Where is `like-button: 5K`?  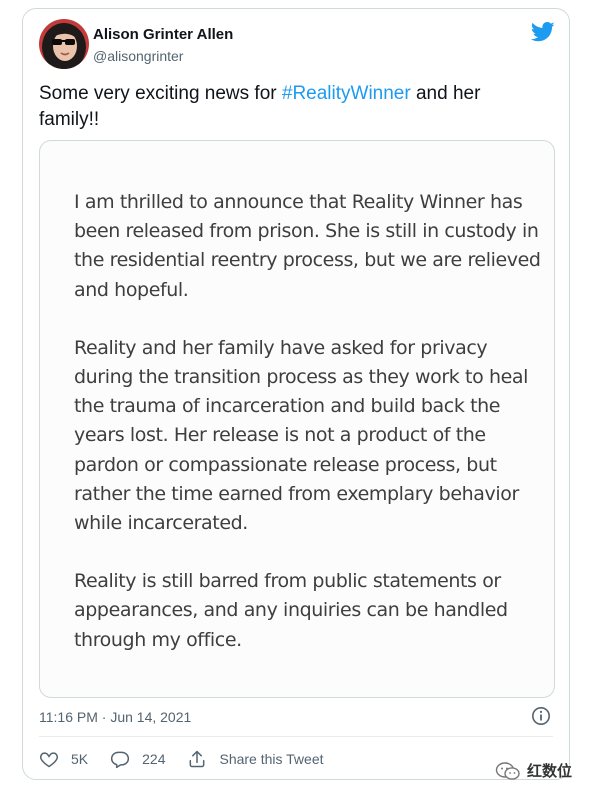
like-button: 5K is located at coordinates (63, 759).